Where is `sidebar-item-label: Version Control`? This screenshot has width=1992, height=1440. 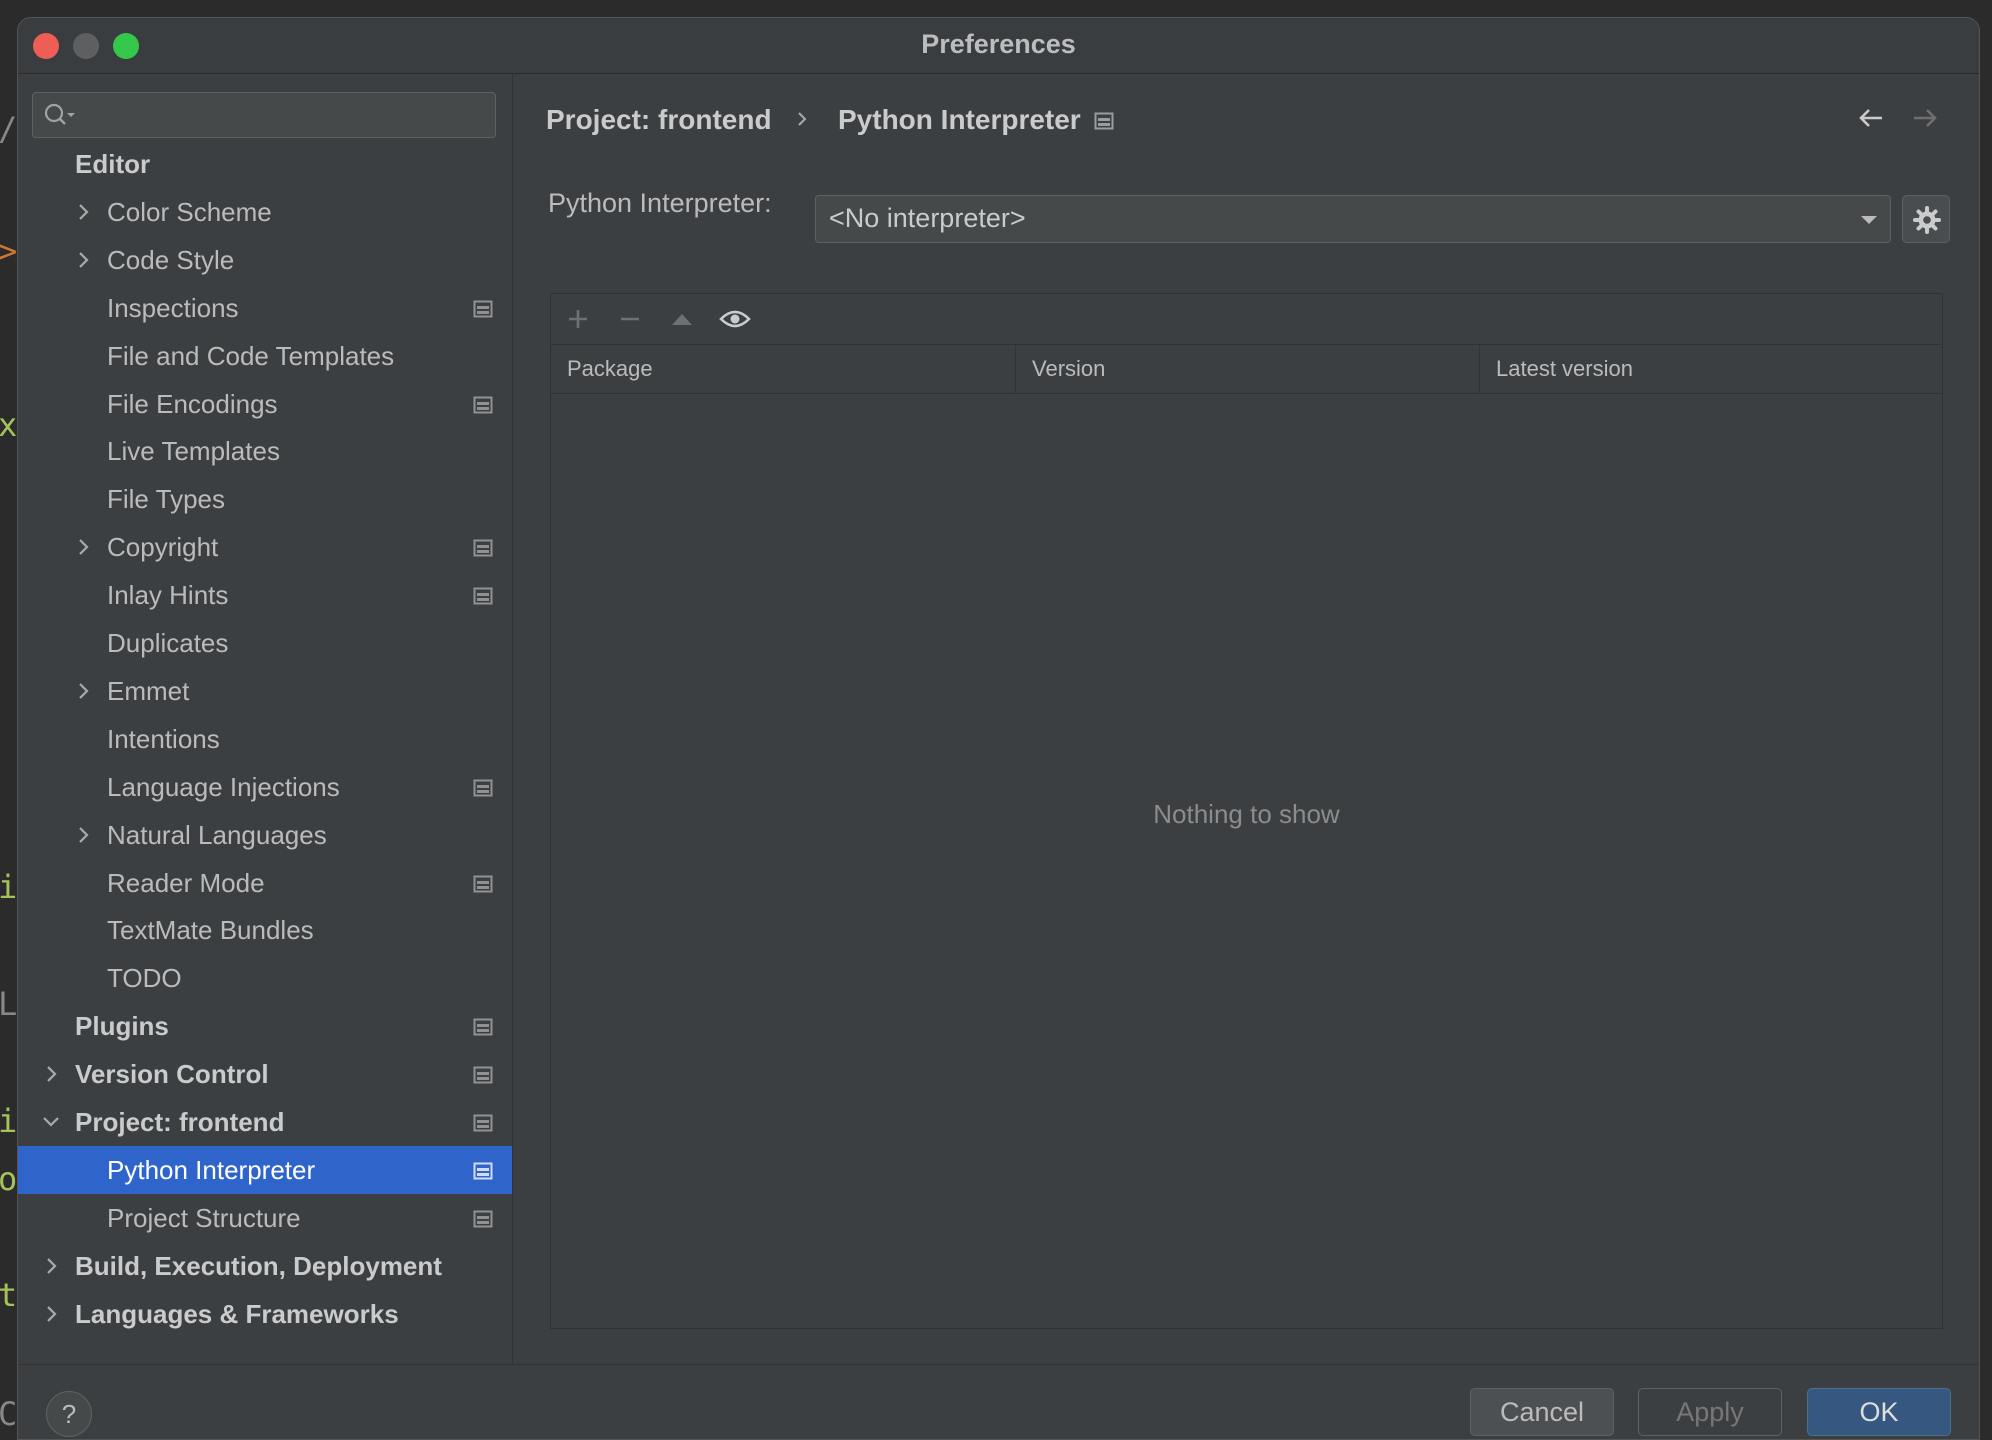
sidebar-item-label: Version Control is located at coordinates (172, 1074).